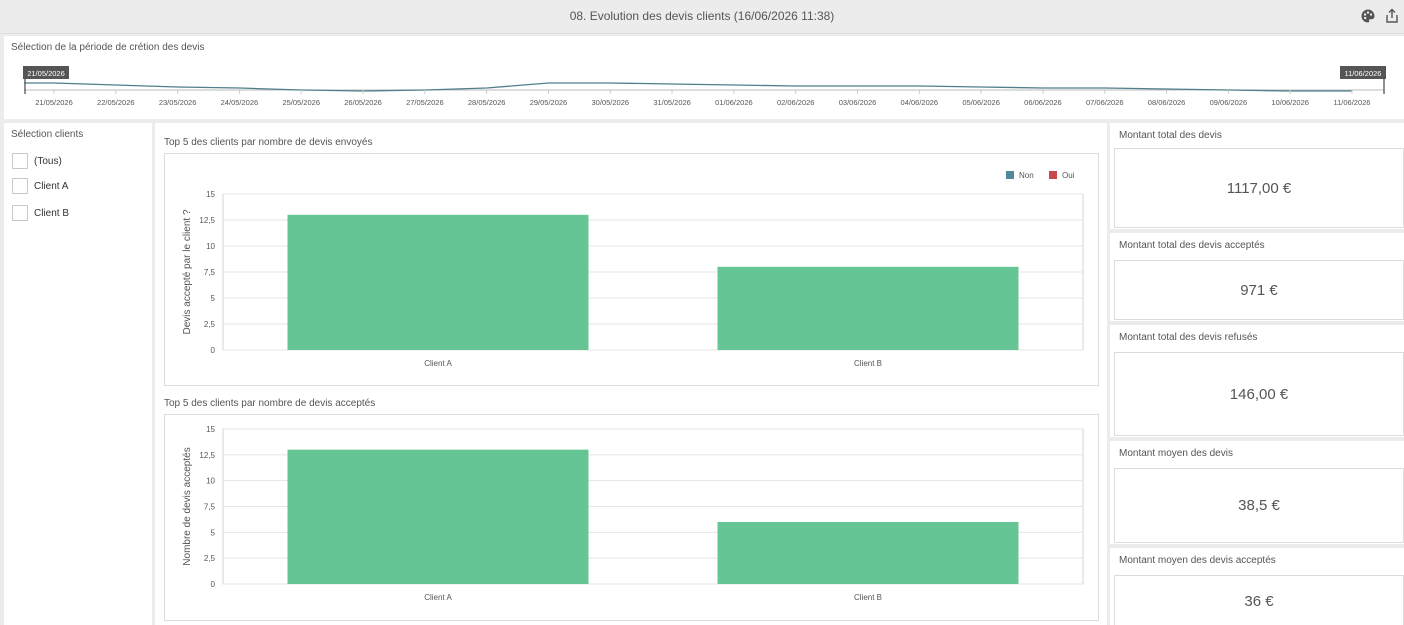  What do you see at coordinates (1167, 102) in the screenshot?
I see `timeline-date-label: 08/06/2026` at bounding box center [1167, 102].